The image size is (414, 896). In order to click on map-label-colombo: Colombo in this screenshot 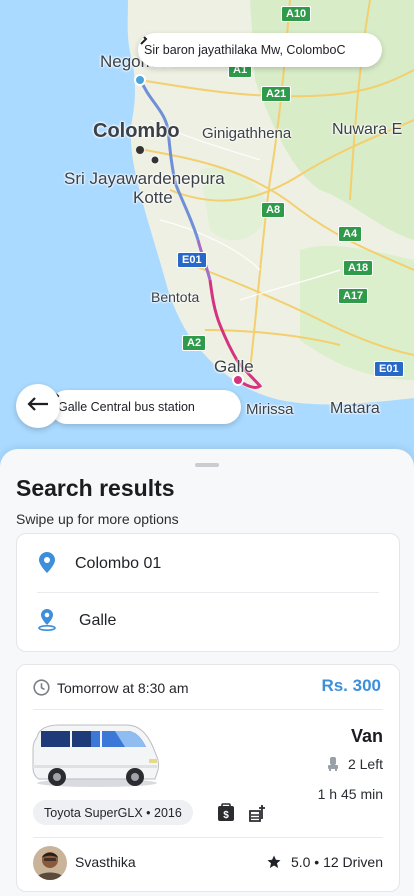, I will do `click(136, 131)`.